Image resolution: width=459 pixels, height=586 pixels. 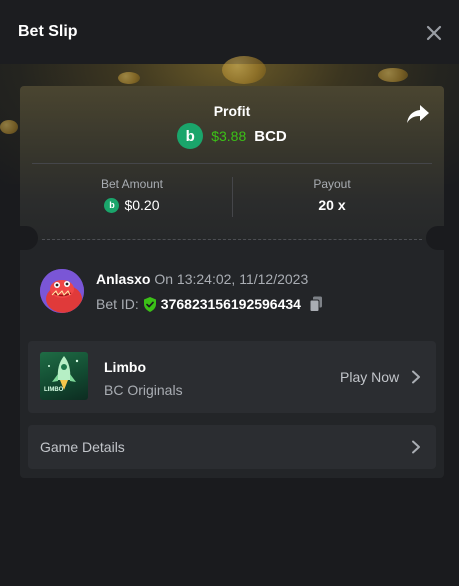 I want to click on bet-id-value: 376823156192596434, so click(x=230, y=304).